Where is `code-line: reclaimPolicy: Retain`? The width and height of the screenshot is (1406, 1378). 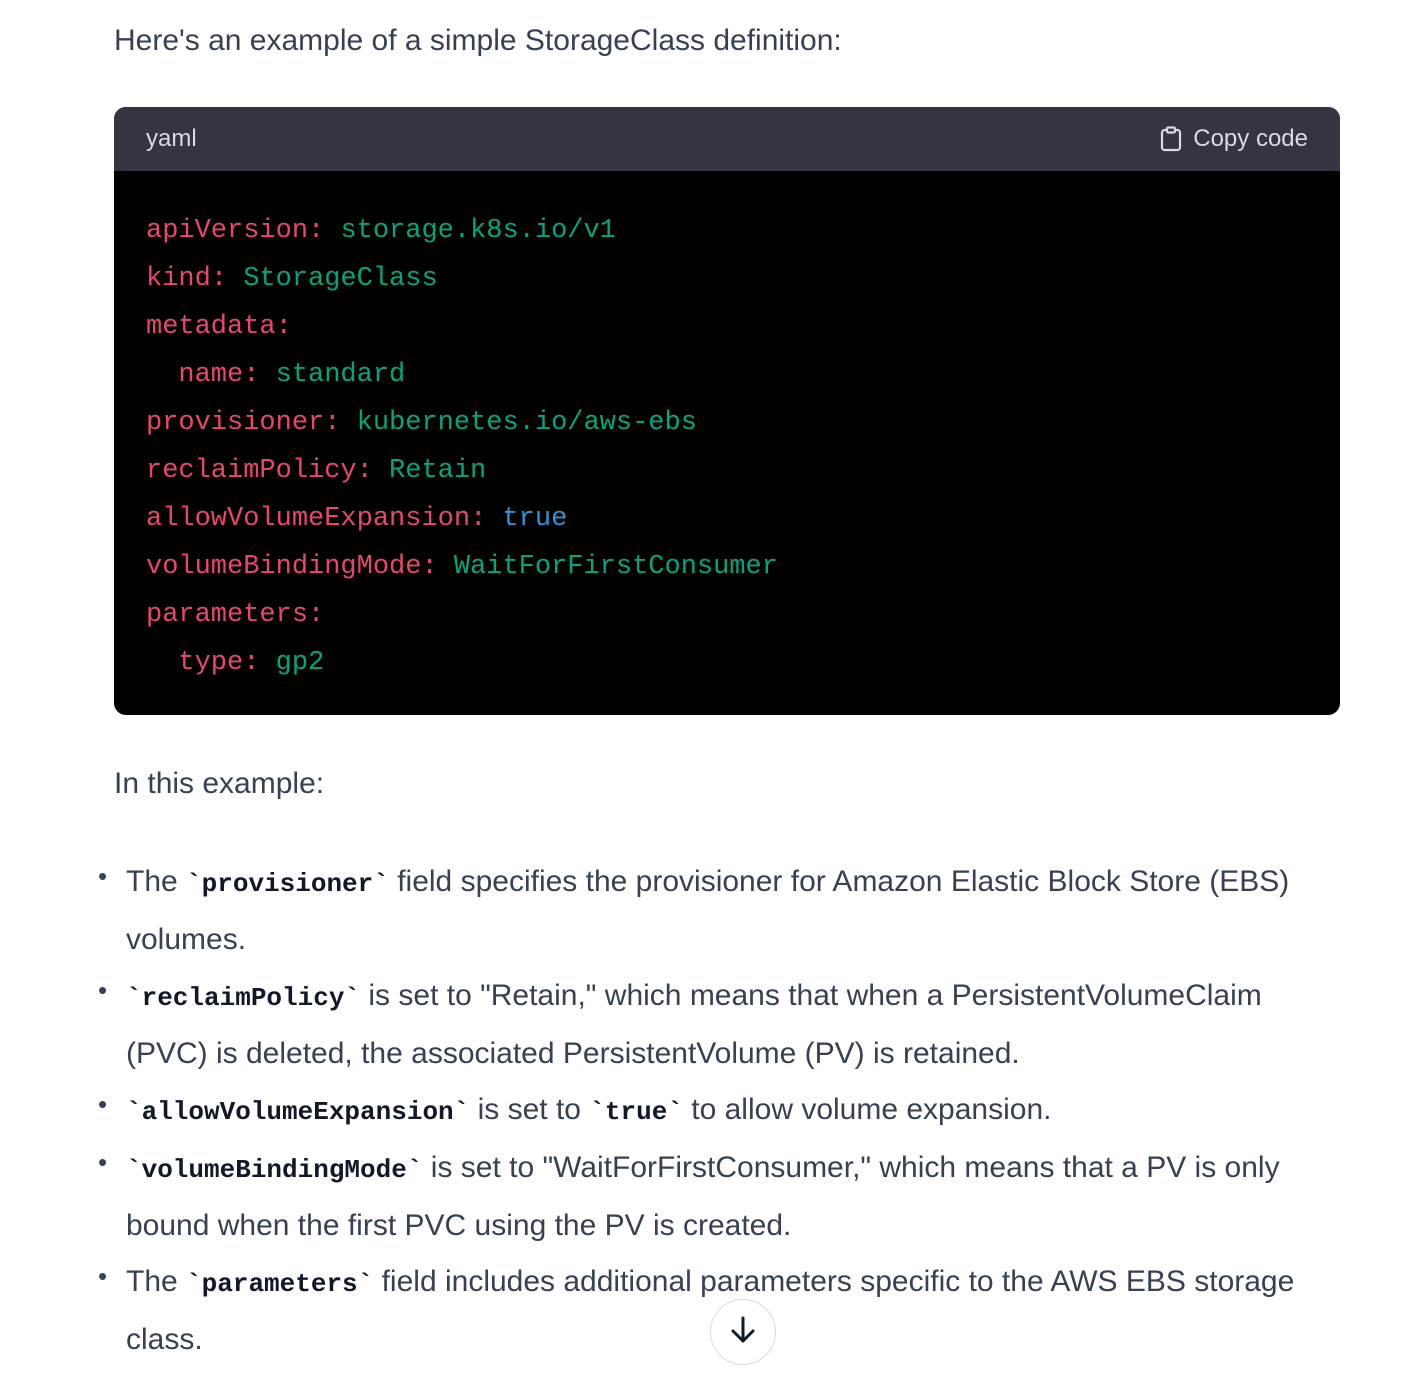 code-line: reclaimPolicy: Retain is located at coordinates (316, 471).